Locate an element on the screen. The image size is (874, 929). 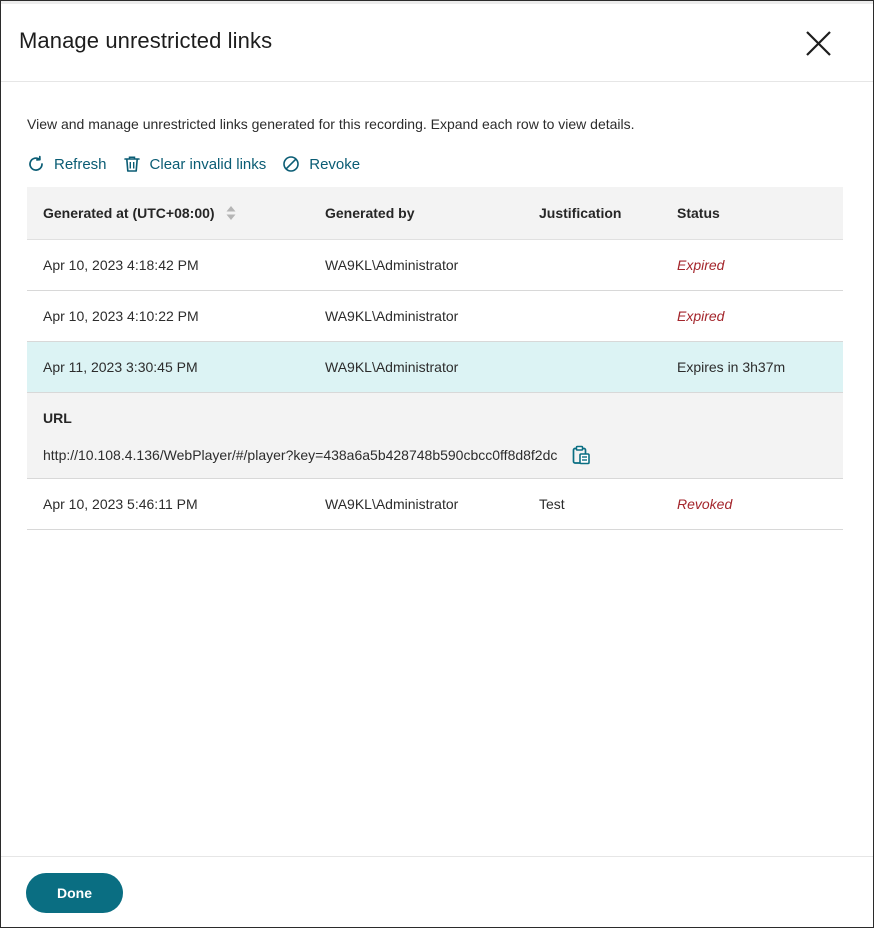
refresh-icon is located at coordinates (36, 163).